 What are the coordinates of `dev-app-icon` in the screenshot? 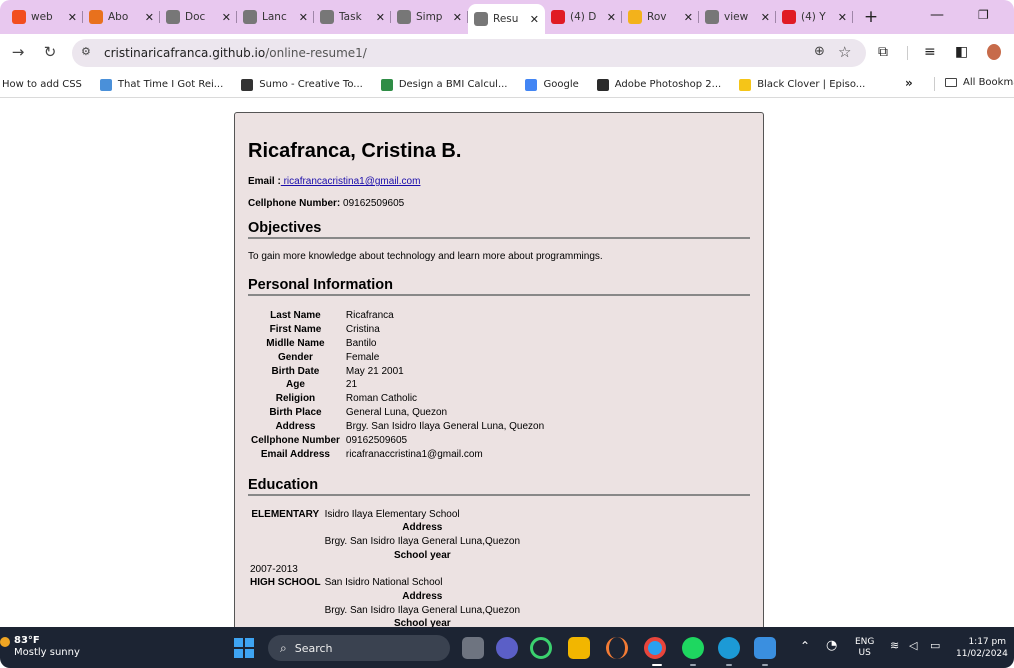 It's located at (617, 648).